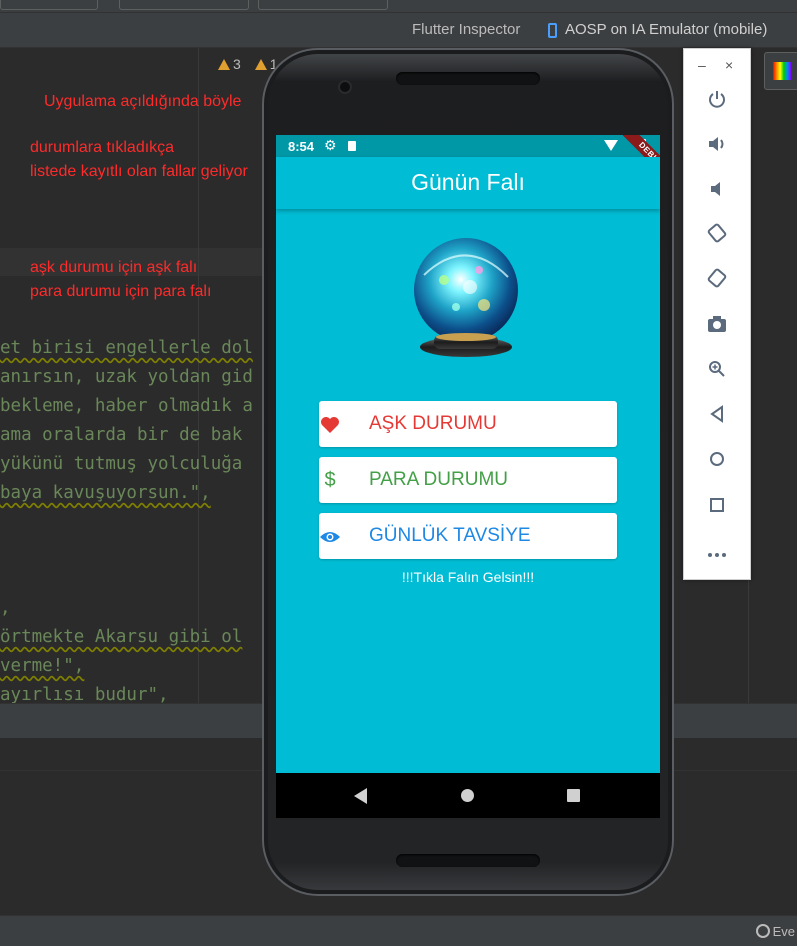 This screenshot has height=946, width=797. Describe the element at coordinates (352, 146) in the screenshot. I see `sd-card-icon` at that location.